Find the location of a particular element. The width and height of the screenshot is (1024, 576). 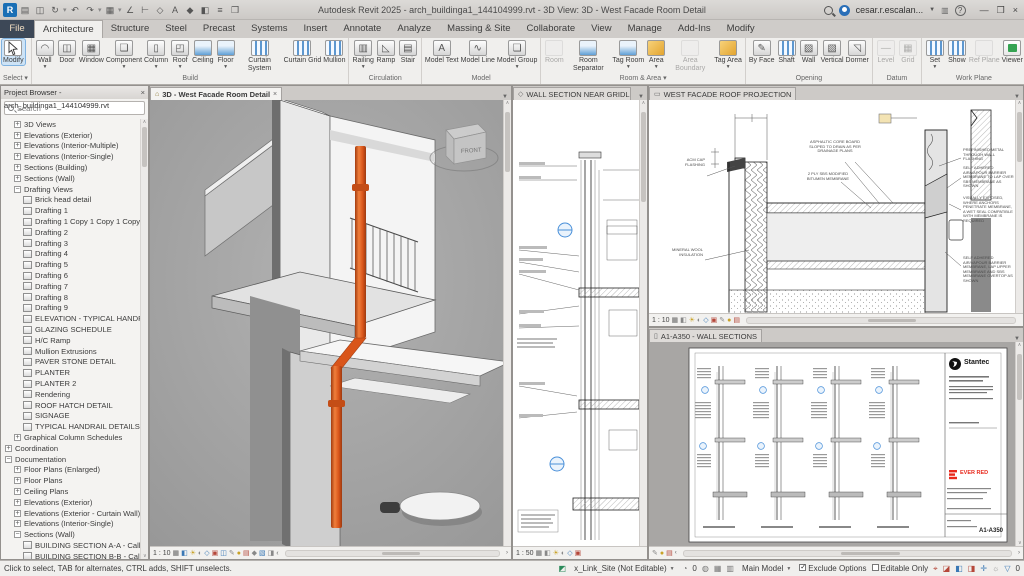

select-link-icon: ⌖ is located at coordinates (935, 569).